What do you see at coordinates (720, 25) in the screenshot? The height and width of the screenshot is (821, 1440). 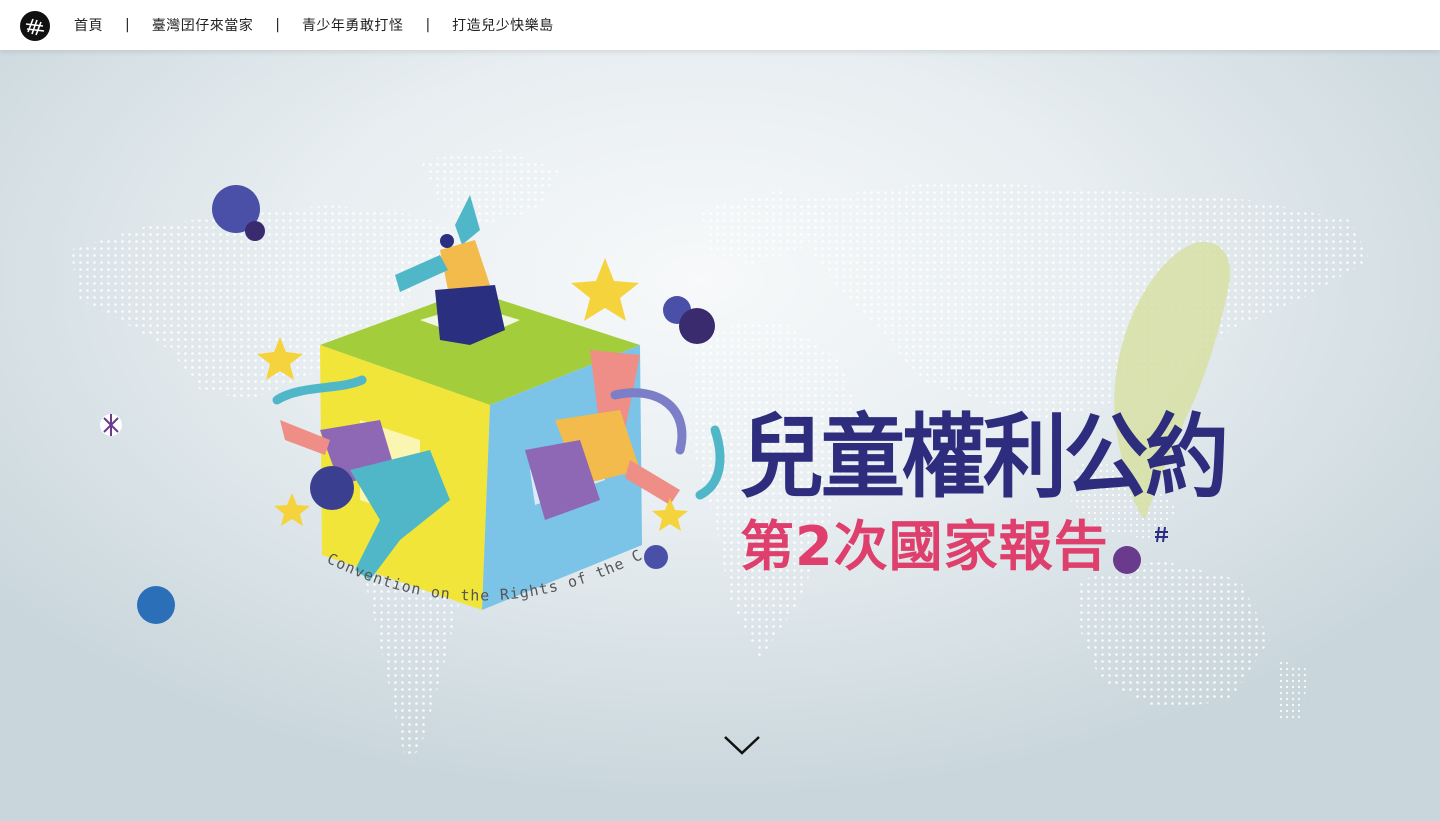 I see `top-nav-bar: 首頁 | 臺灣囝仔來當家 | 青少年勇敢打怪 | 打造兒少快樂島` at bounding box center [720, 25].